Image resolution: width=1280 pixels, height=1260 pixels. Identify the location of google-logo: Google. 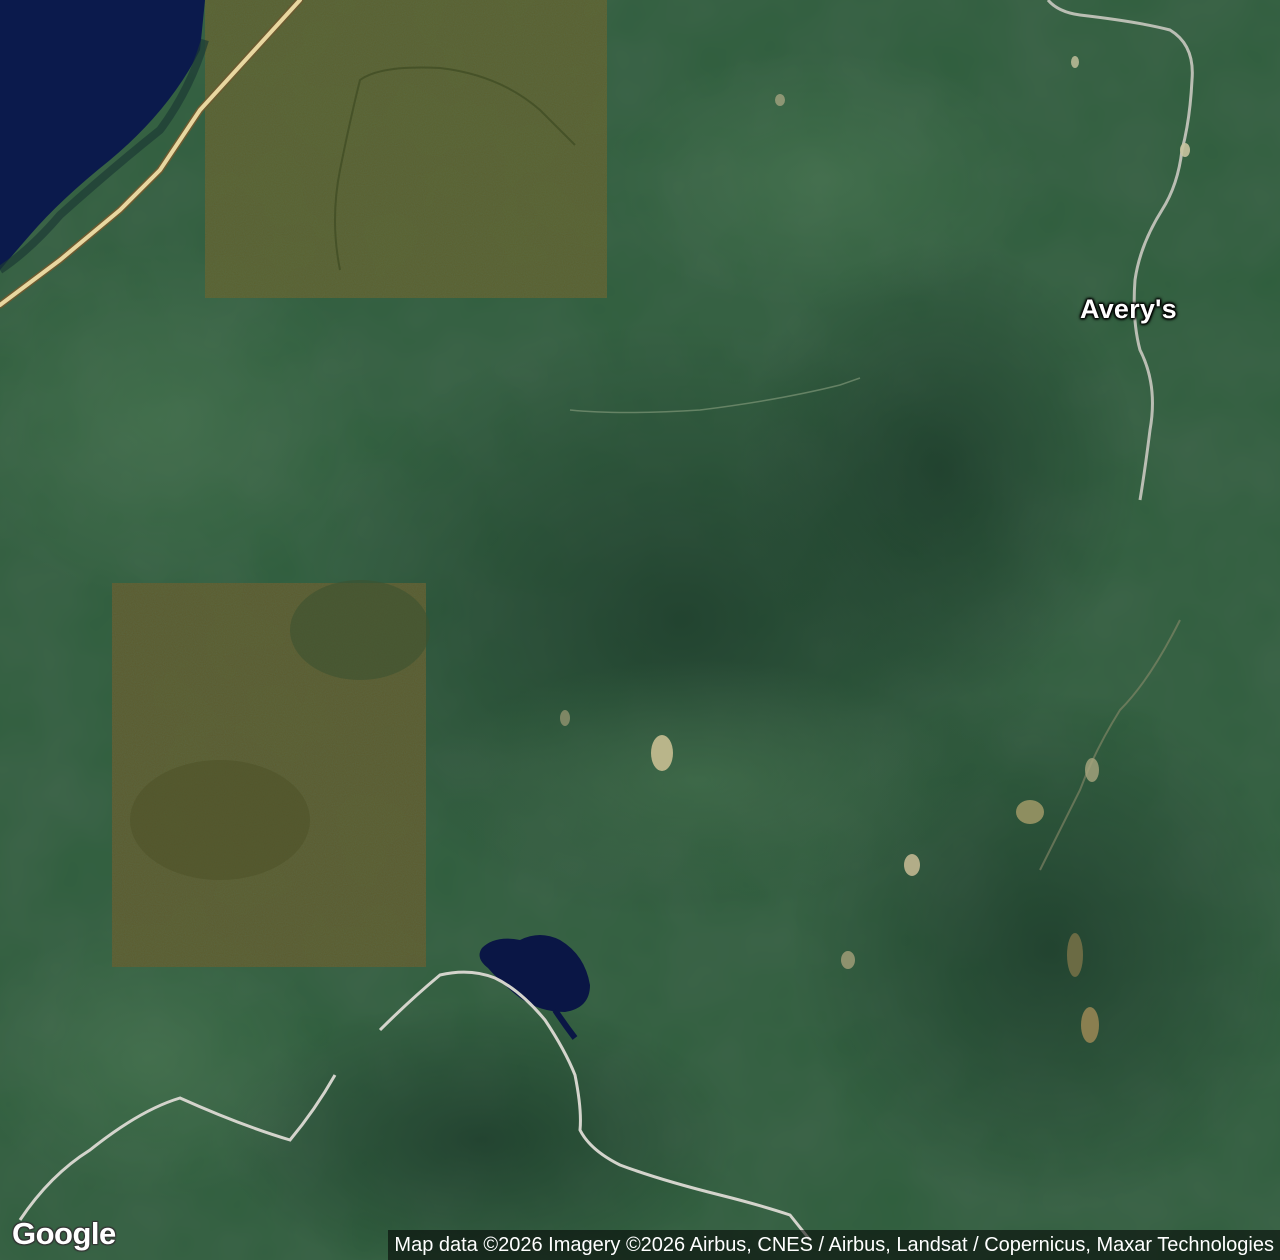
(64, 1233).